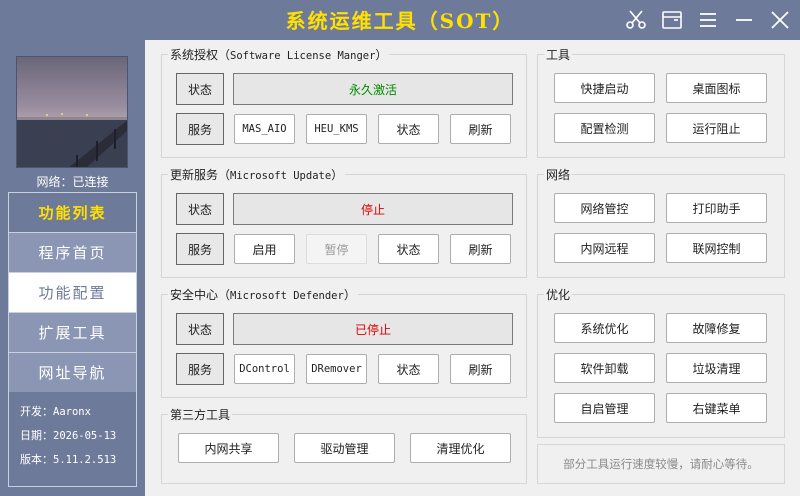 The image size is (800, 496). I want to click on defender-group-title: 安全中心（Microsoft Defender）, so click(263, 294).